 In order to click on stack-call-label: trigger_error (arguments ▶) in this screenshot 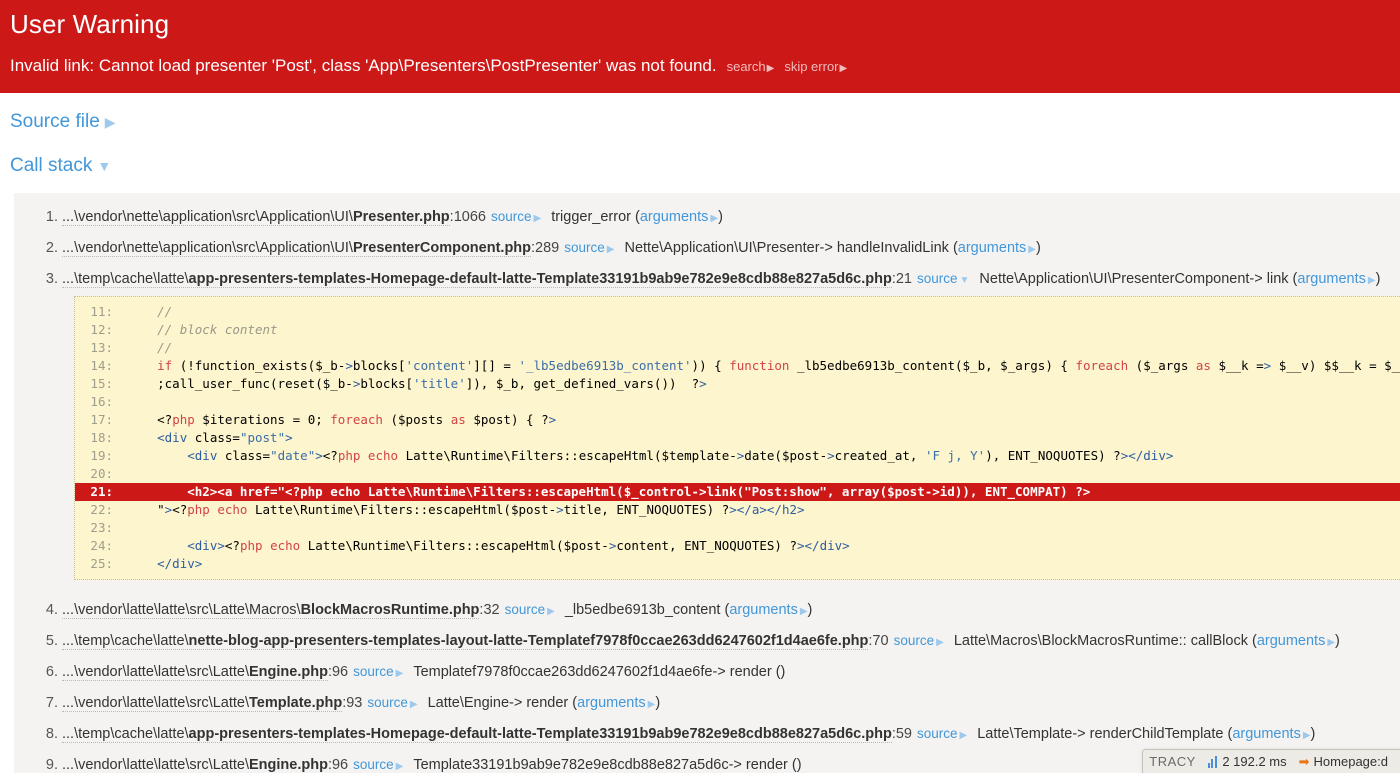, I will do `click(637, 216)`.